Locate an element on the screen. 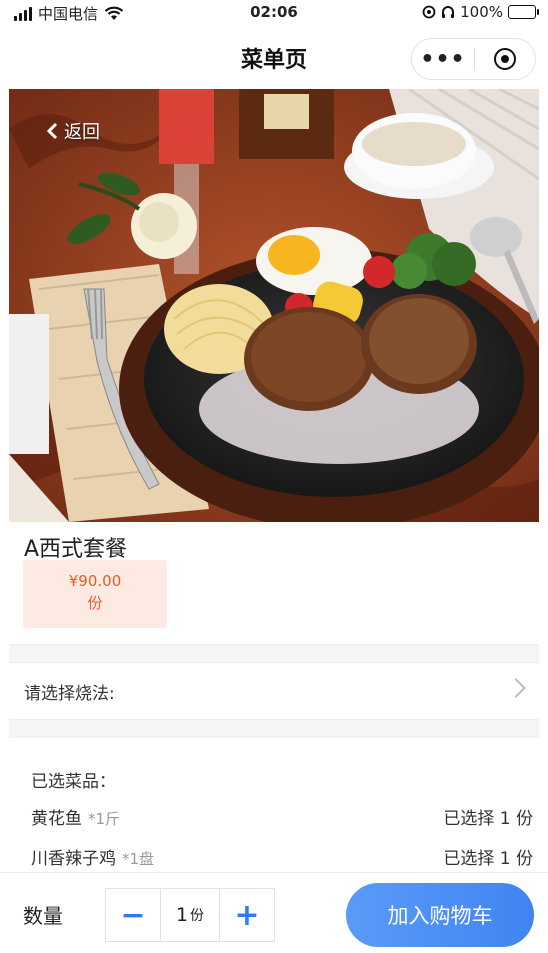 This screenshot has height=953, width=548. quantity-value: 1 is located at coordinates (182, 915).